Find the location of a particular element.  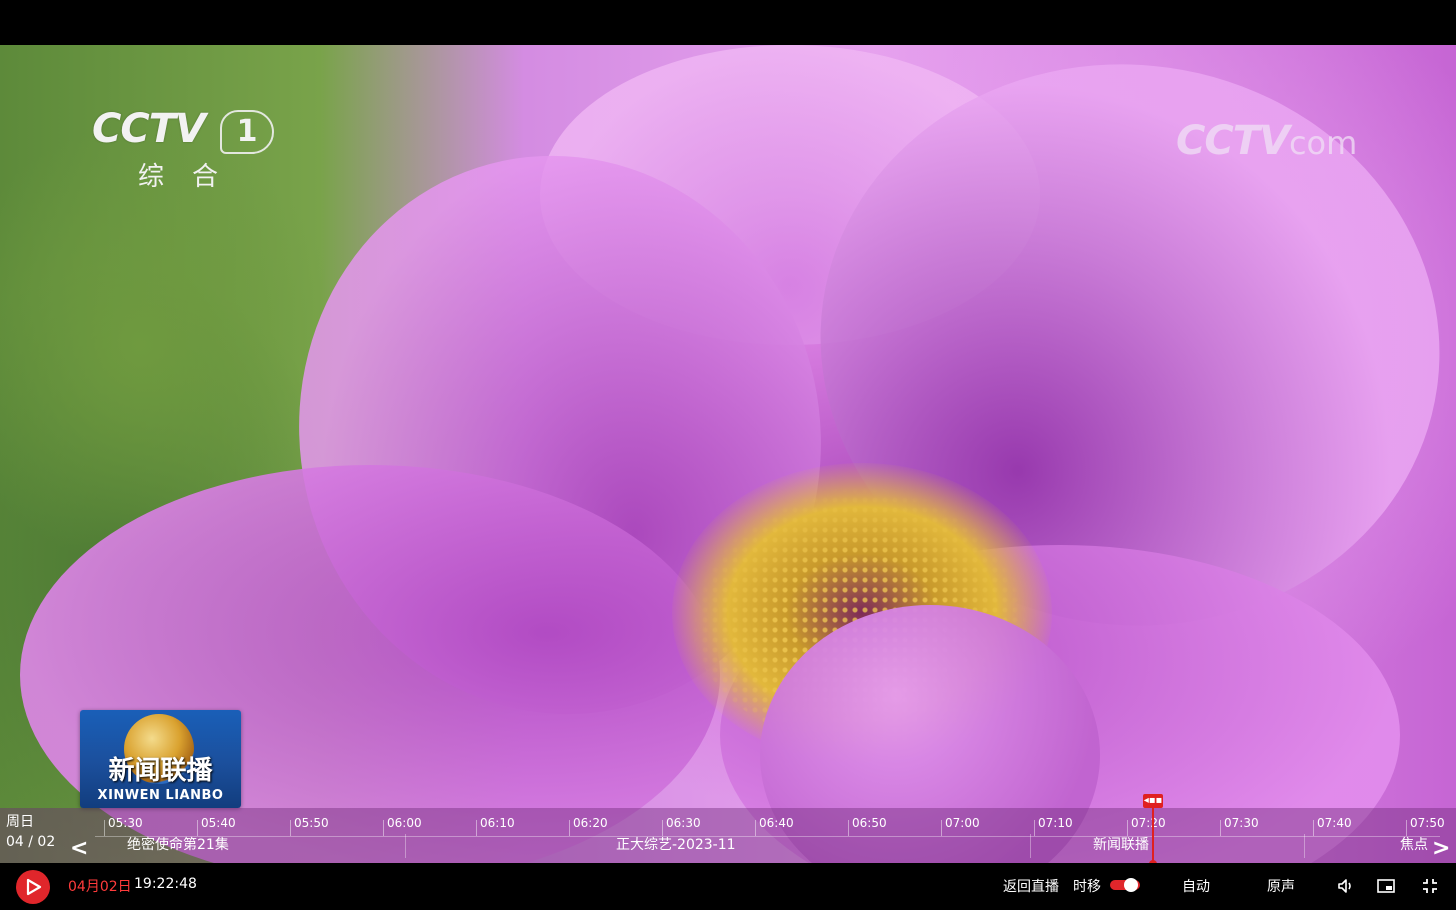

timeline-tick: 06:10 is located at coordinates (495, 826).